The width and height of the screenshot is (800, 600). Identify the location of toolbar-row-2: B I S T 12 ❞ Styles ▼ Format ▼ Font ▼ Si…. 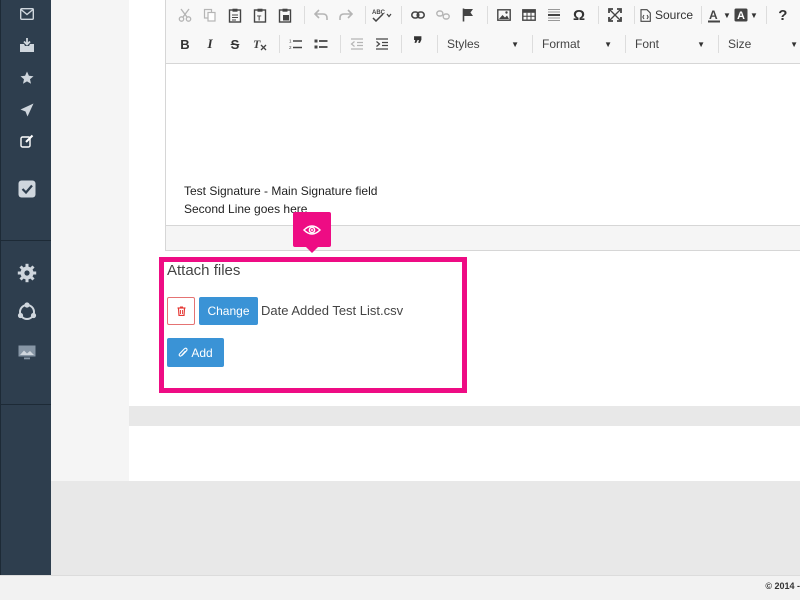
(487, 44).